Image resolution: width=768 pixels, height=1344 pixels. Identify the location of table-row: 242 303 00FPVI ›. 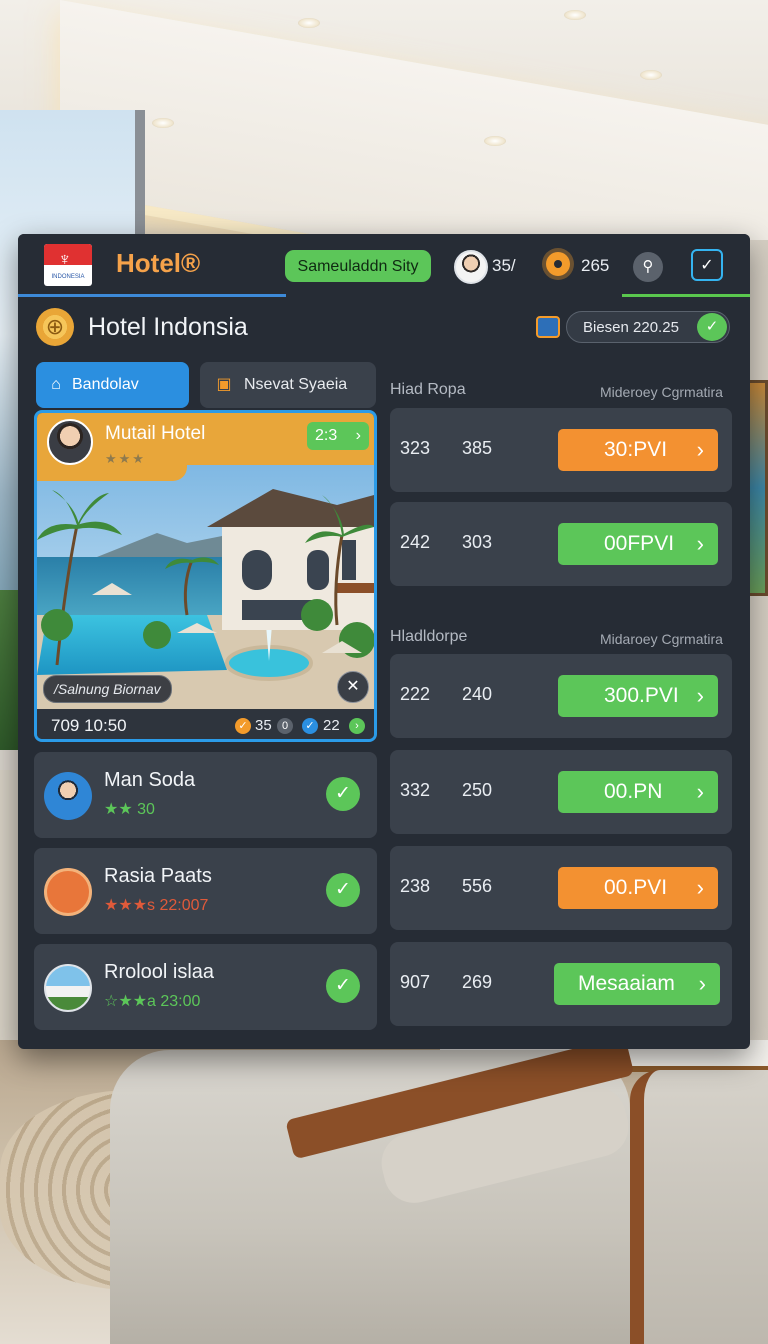
(561, 544).